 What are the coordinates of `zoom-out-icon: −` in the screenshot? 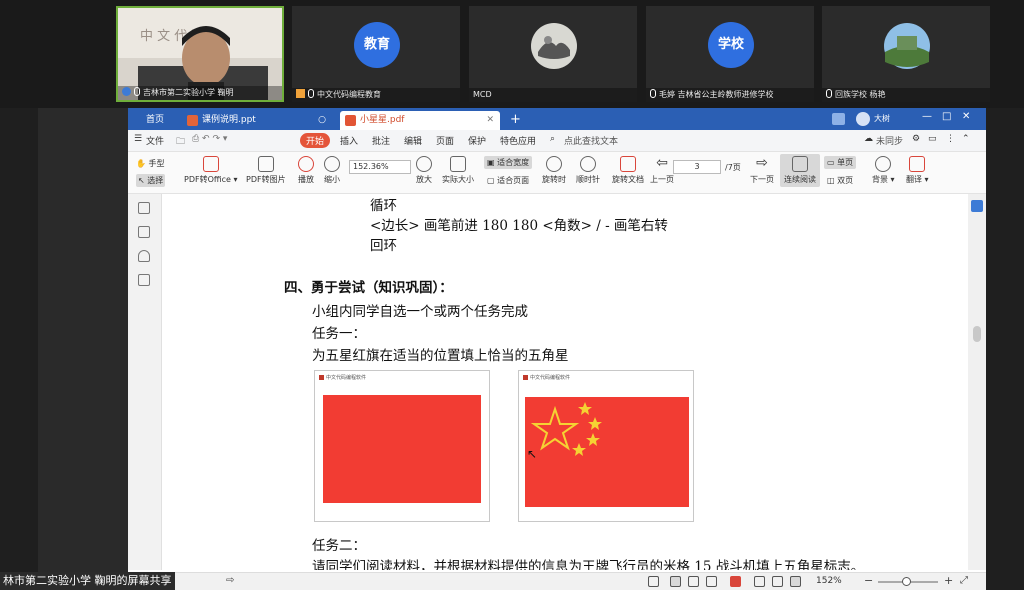 It's located at (868, 580).